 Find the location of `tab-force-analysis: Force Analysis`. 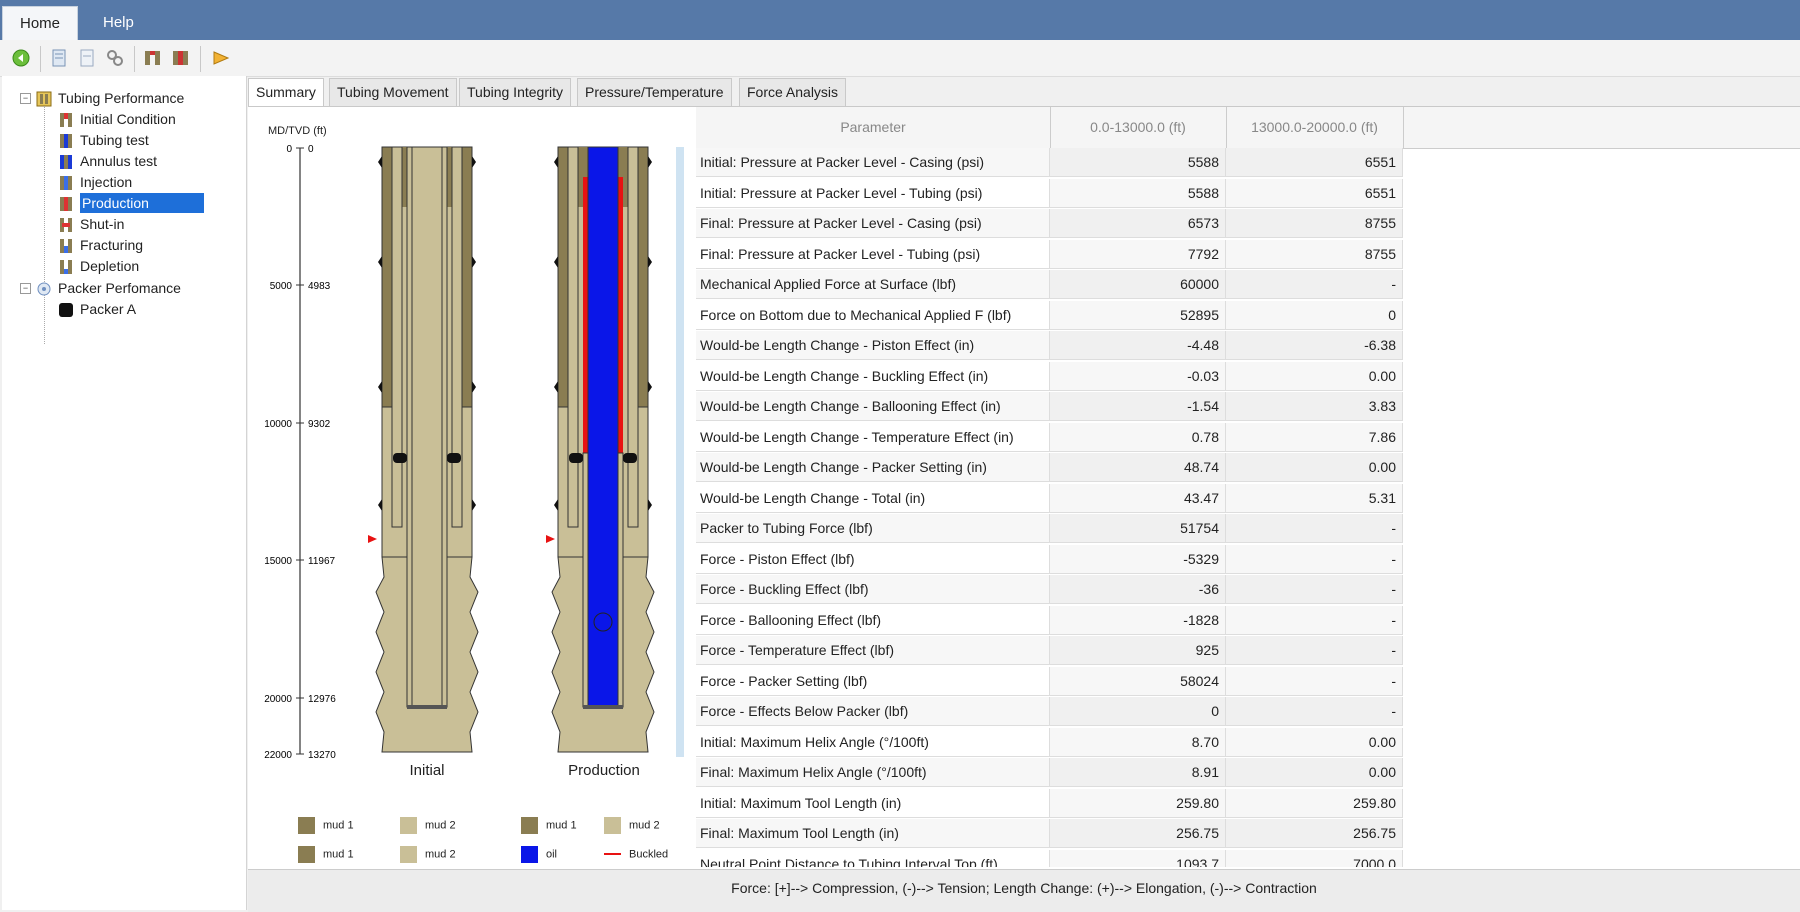

tab-force-analysis: Force Analysis is located at coordinates (793, 92).